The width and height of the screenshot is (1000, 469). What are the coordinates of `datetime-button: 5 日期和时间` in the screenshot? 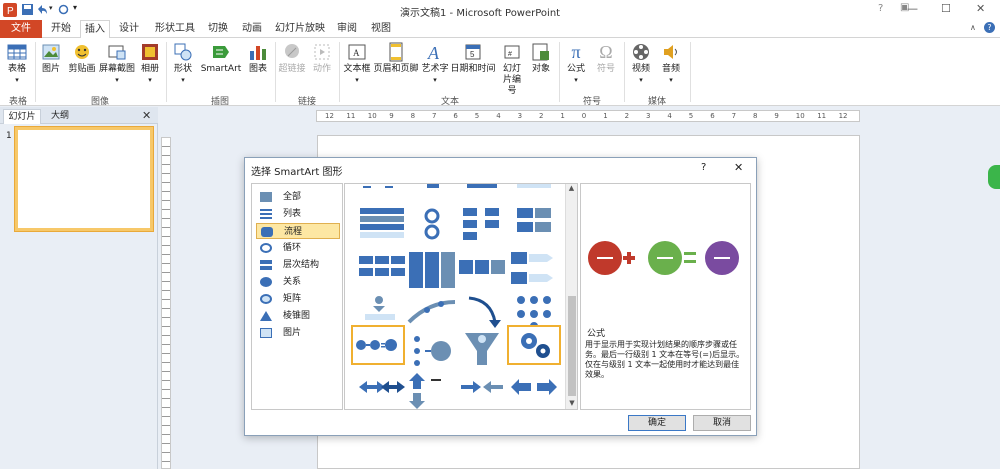 It's located at (473, 58).